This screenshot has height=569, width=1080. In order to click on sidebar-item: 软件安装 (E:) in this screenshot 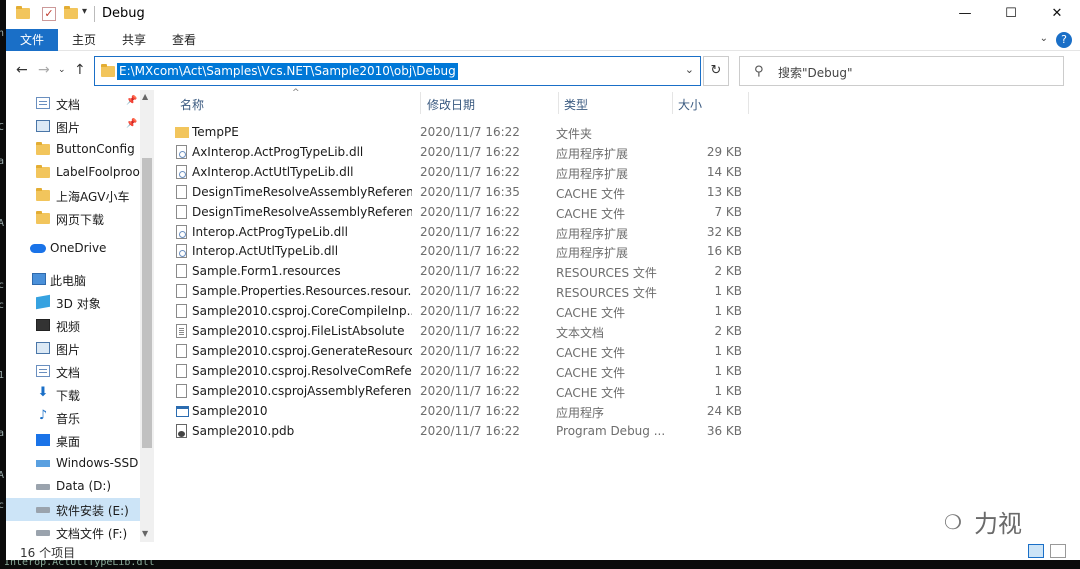, I will do `click(73, 509)`.